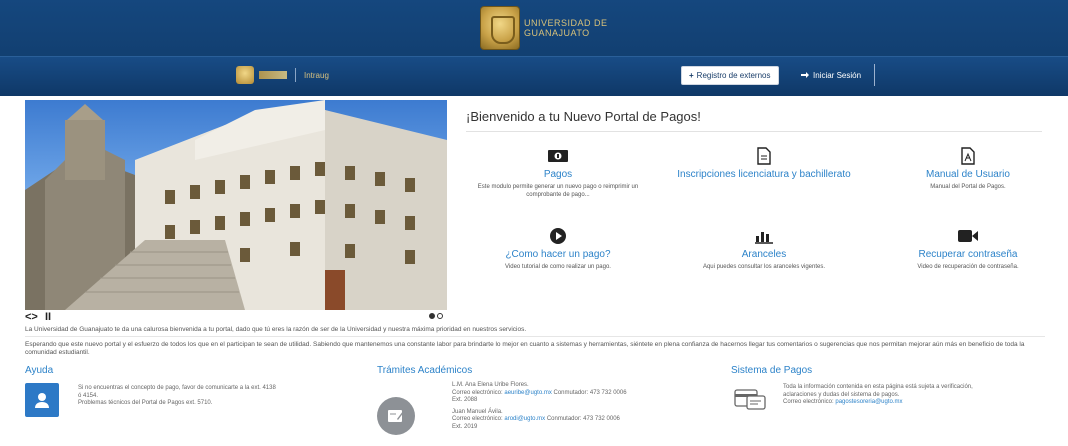 Image resolution: width=1068 pixels, height=446 pixels. What do you see at coordinates (396, 416) in the screenshot?
I see `certificate-icon` at bounding box center [396, 416].